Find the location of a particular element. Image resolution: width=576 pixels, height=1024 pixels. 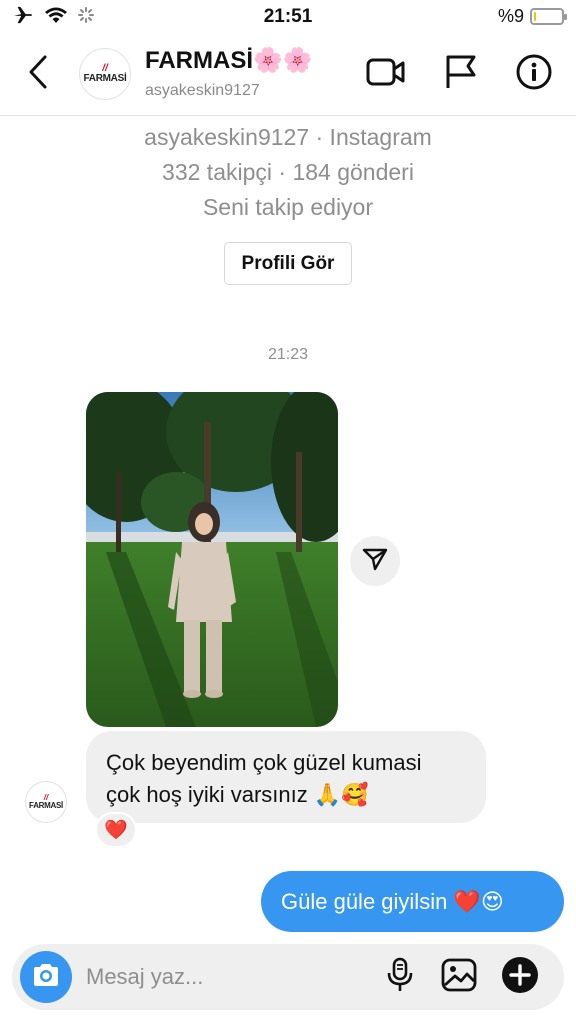

status-right: %9 is located at coordinates (532, 16).